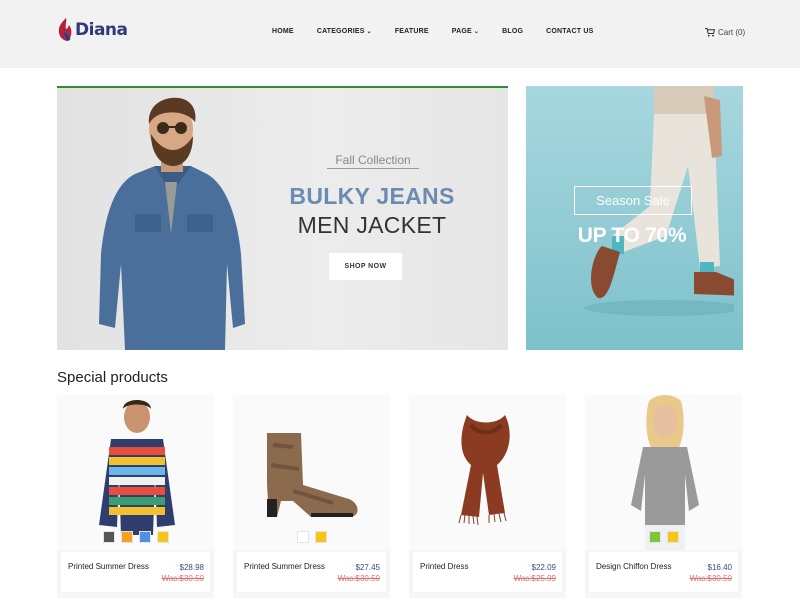 The width and height of the screenshot is (800, 600). I want to click on product-info: Printed Dress $22.09 Was:$25.99, so click(487, 572).